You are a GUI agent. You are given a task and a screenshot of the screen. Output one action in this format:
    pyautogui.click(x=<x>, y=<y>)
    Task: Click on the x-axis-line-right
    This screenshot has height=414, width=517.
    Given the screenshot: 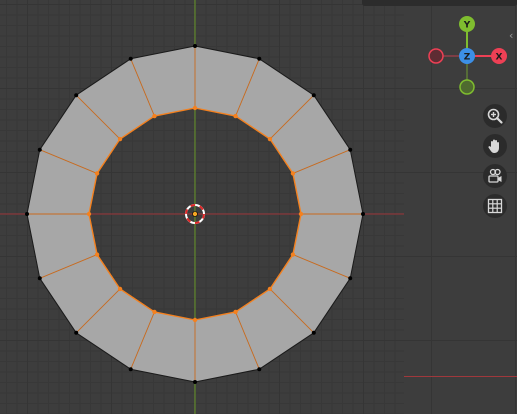 What is the action you would take?
    pyautogui.click(x=460, y=376)
    